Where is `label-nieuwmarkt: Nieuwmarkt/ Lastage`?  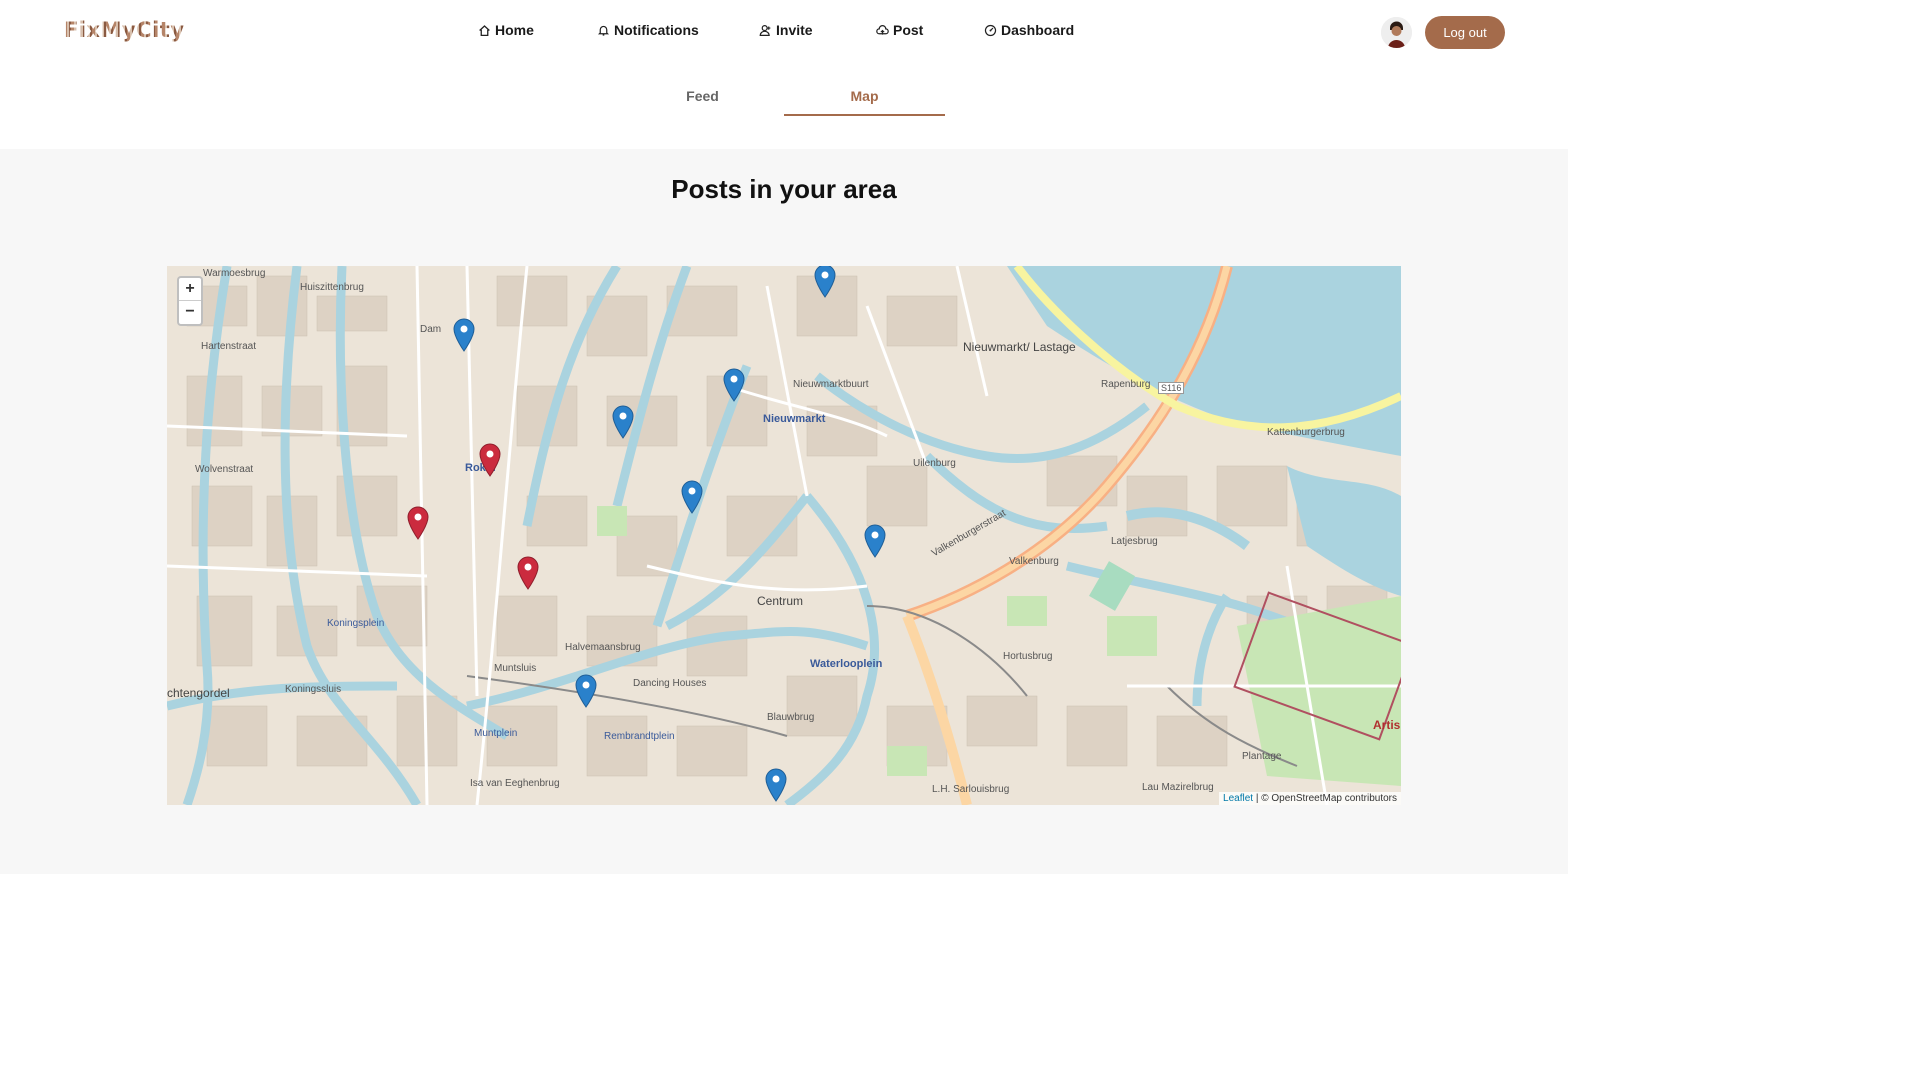 label-nieuwmarkt: Nieuwmarkt/ Lastage is located at coordinates (1019, 347).